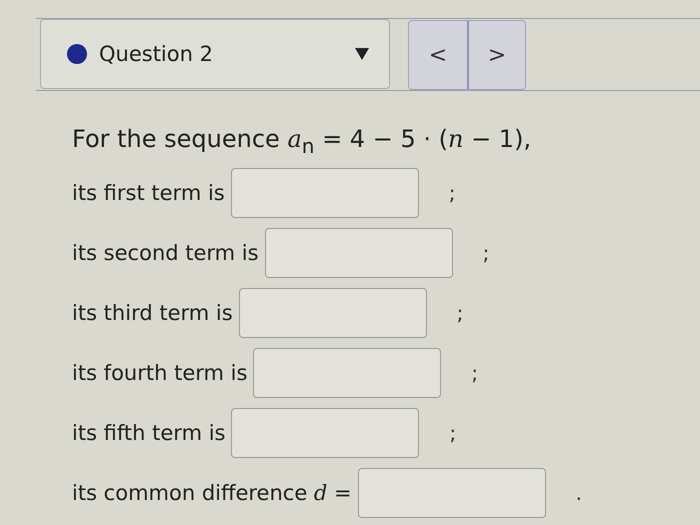 The height and width of the screenshot is (525, 700). Describe the element at coordinates (496, 55) in the screenshot. I see `next-button: >` at that location.